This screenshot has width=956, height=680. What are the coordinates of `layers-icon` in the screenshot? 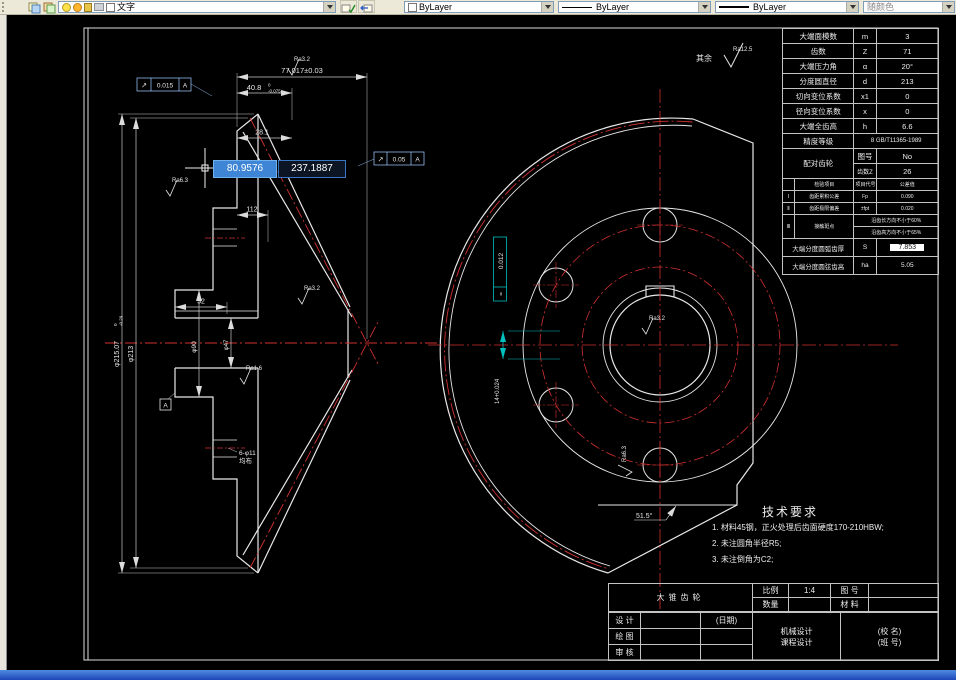 It's located at (34, 8).